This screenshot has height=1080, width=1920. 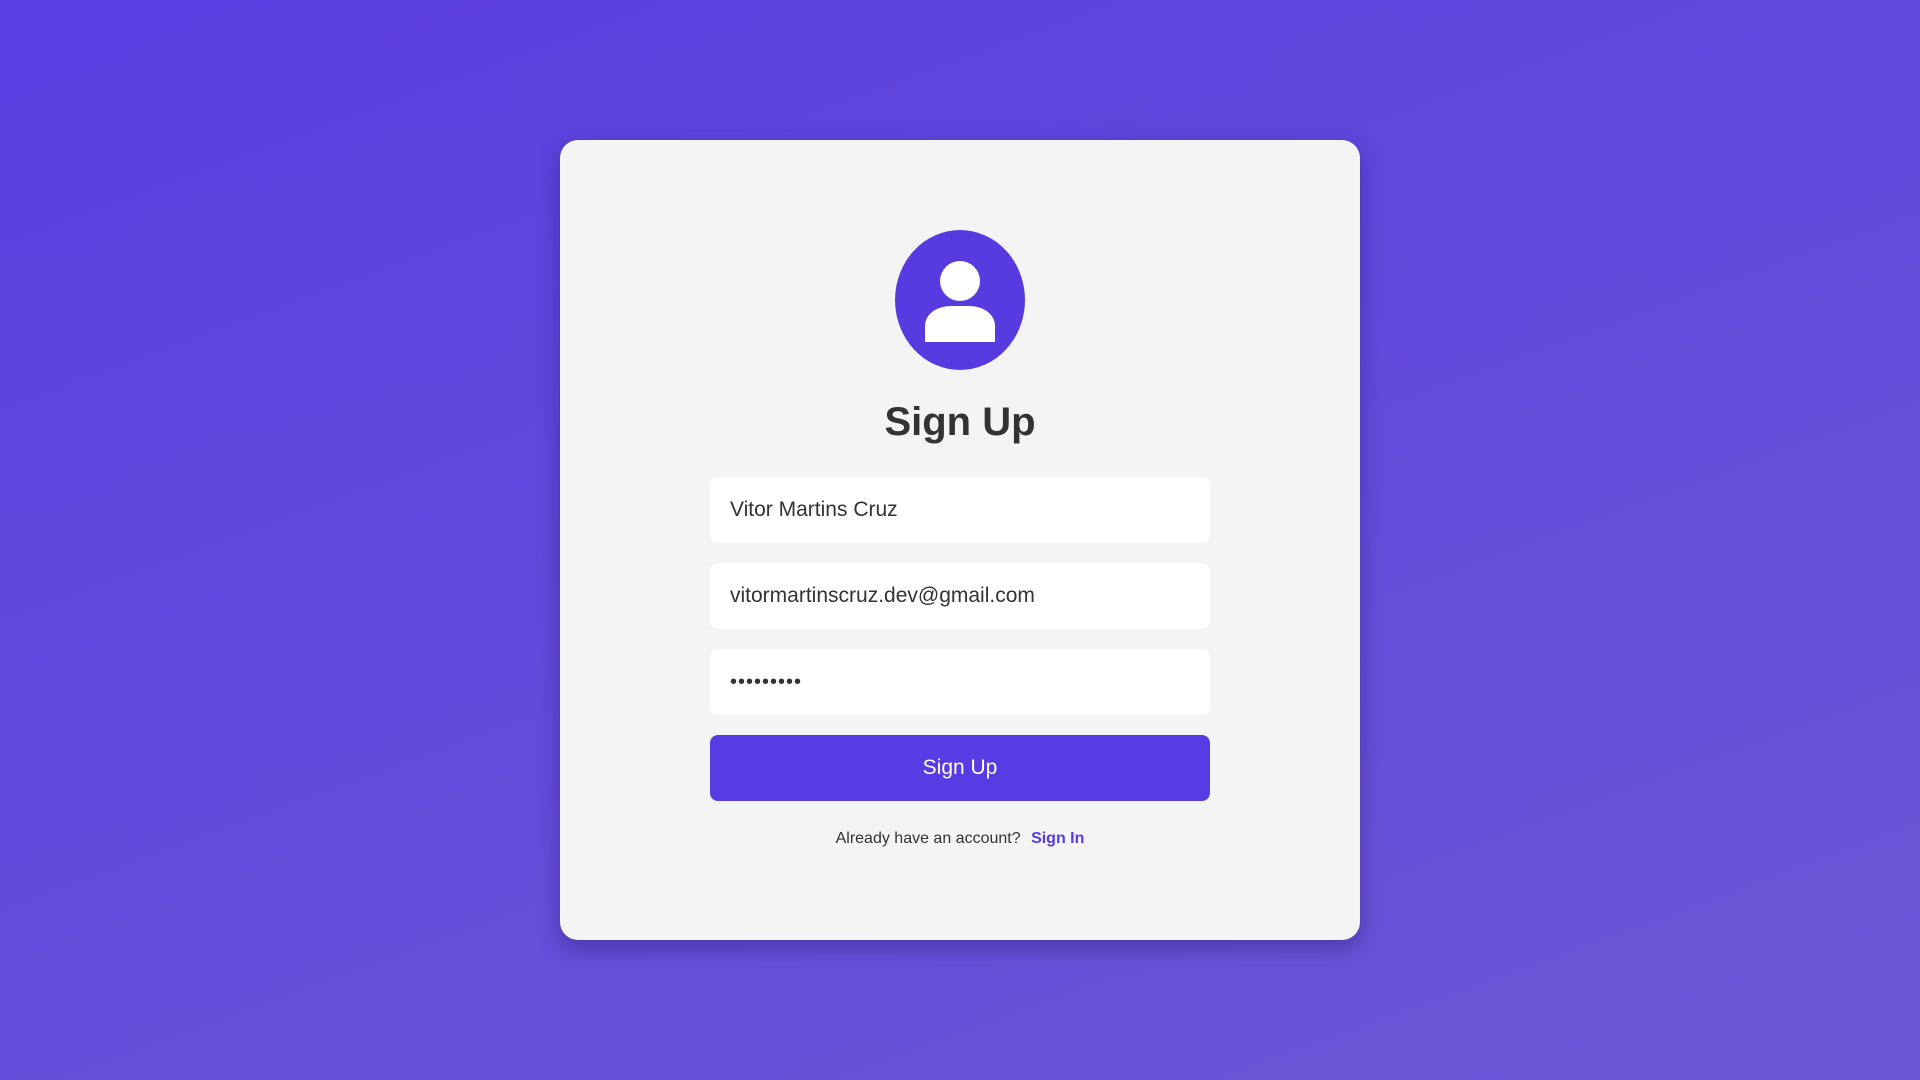 What do you see at coordinates (960, 422) in the screenshot?
I see `page-title: Sign Up` at bounding box center [960, 422].